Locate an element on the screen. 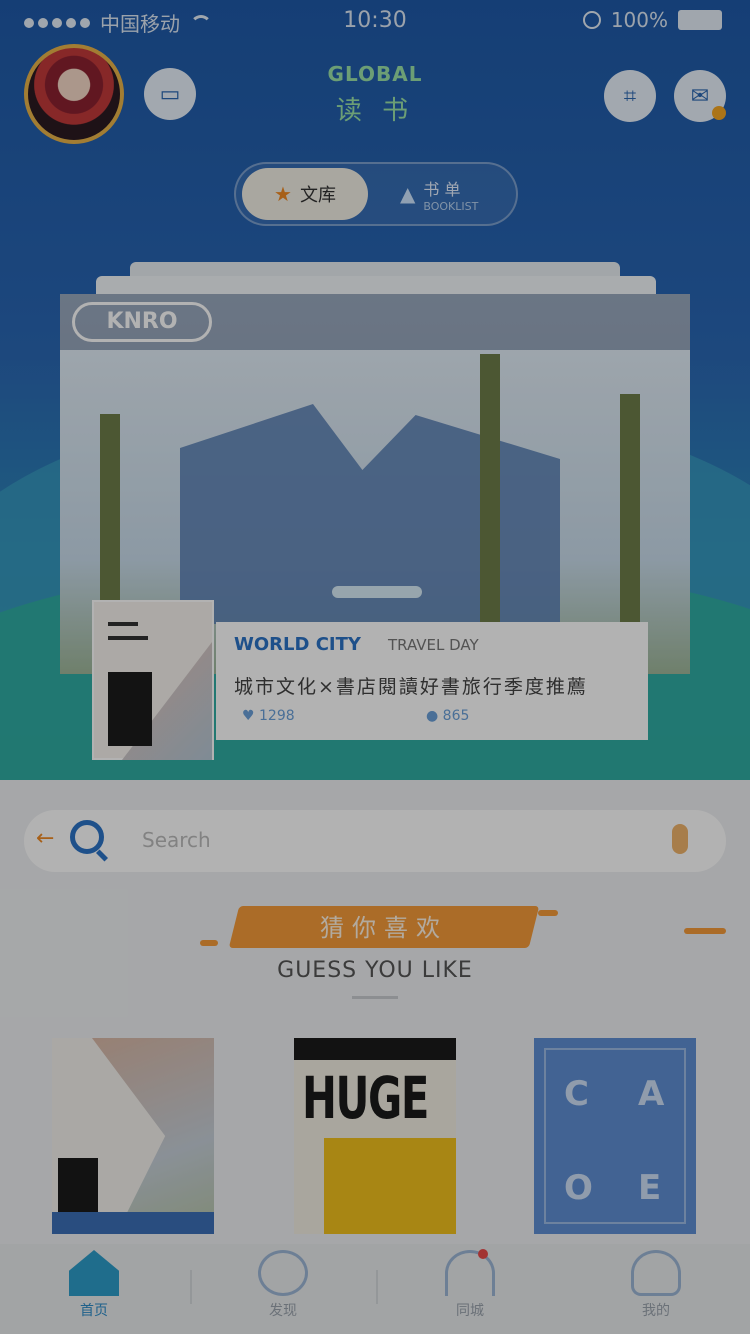 Image resolution: width=750 pixels, height=1334 pixels. compass-icon is located at coordinates (283, 1273).